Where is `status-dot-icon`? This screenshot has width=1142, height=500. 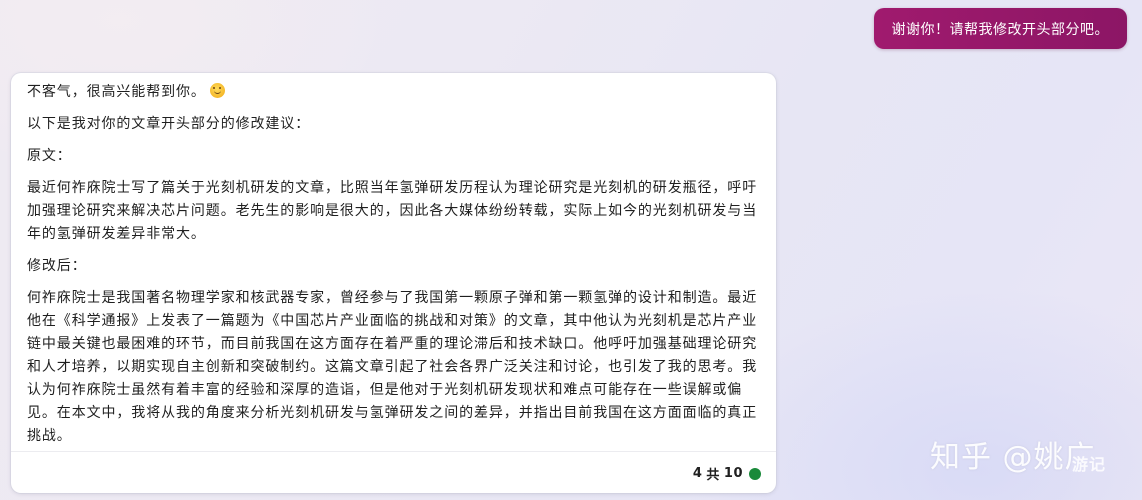
status-dot-icon is located at coordinates (755, 473).